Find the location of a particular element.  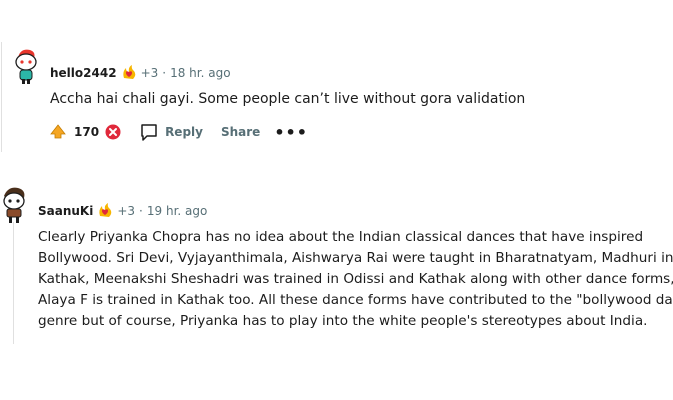

username: SaanuKi is located at coordinates (65, 211).